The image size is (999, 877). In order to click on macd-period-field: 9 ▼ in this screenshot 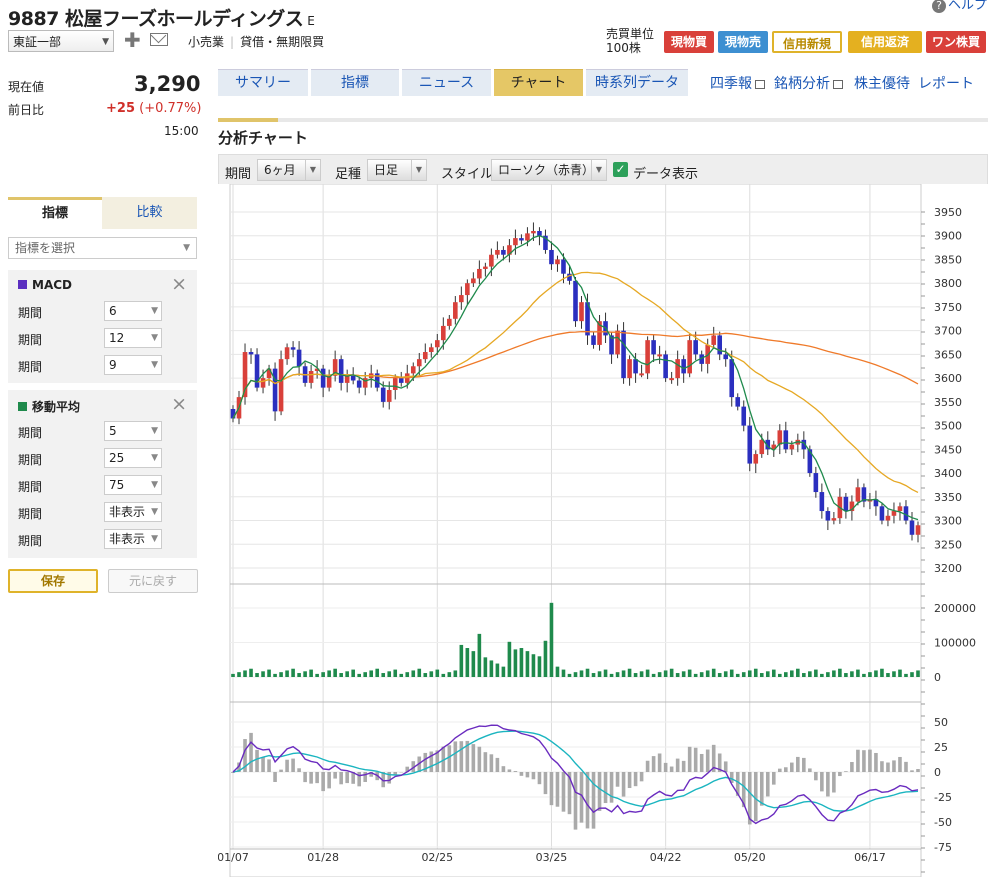, I will do `click(133, 365)`.